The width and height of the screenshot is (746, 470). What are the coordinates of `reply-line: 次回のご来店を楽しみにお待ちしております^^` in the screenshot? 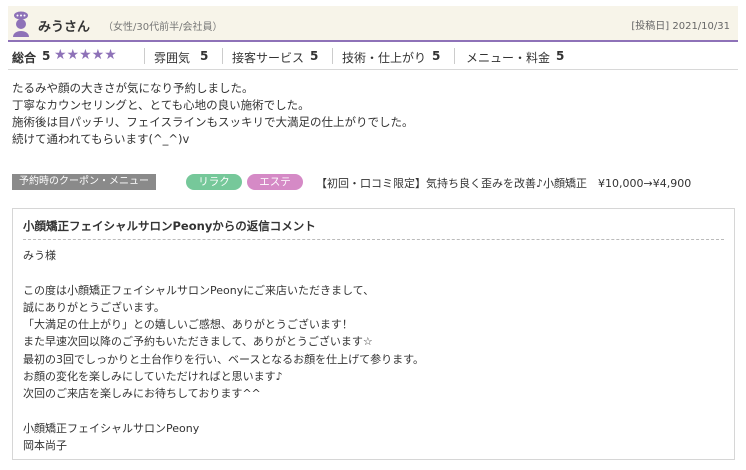 It's located at (142, 394).